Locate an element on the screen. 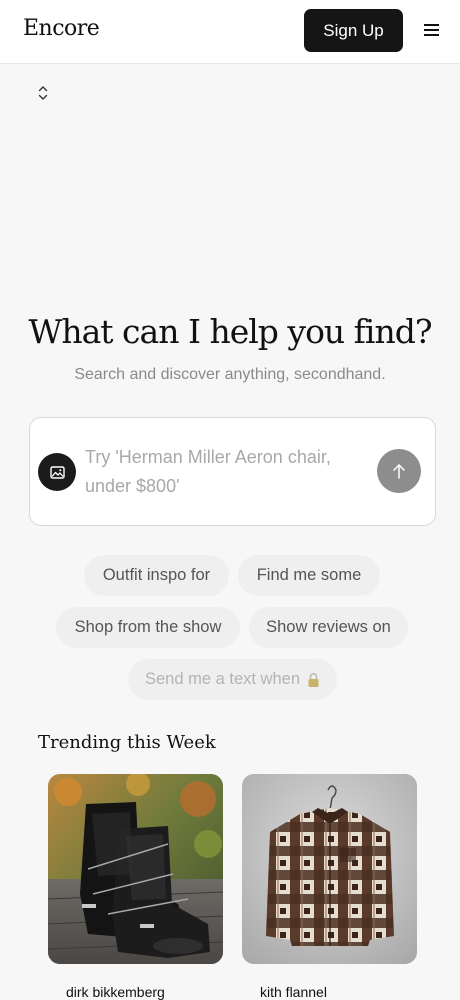  flannel-shirt-image is located at coordinates (329, 869).